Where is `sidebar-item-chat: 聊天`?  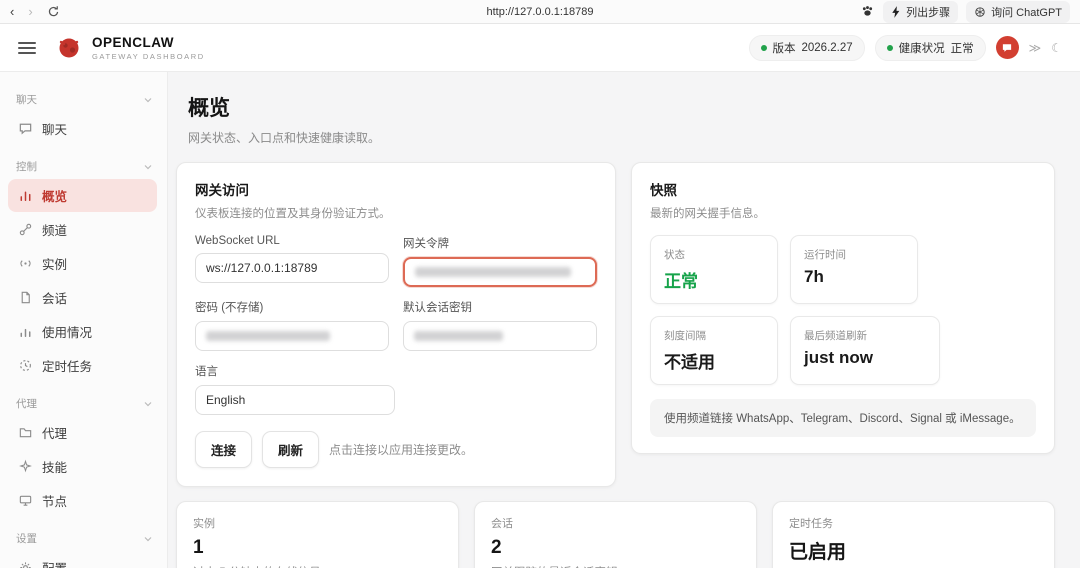 sidebar-item-chat: 聊天 is located at coordinates (82, 128).